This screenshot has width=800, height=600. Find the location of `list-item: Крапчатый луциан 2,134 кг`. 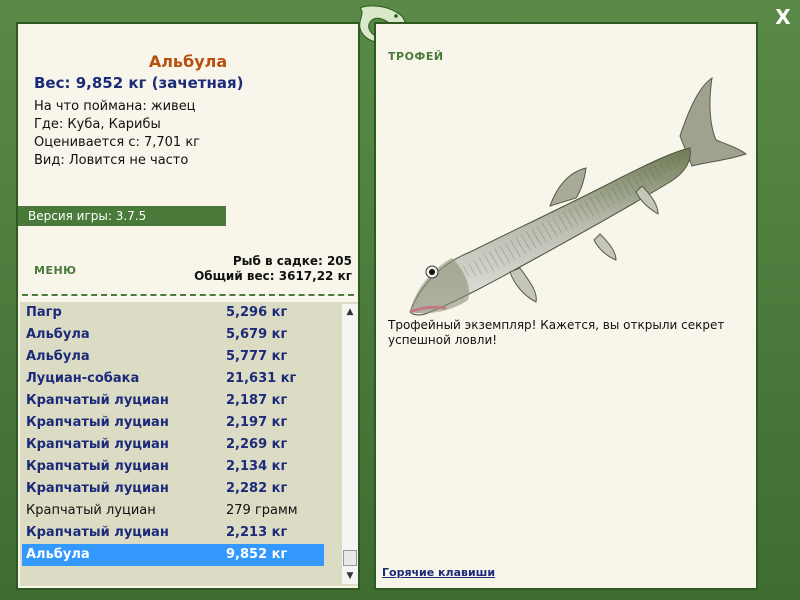

list-item: Крапчатый луциан 2,134 кг is located at coordinates (173, 467).